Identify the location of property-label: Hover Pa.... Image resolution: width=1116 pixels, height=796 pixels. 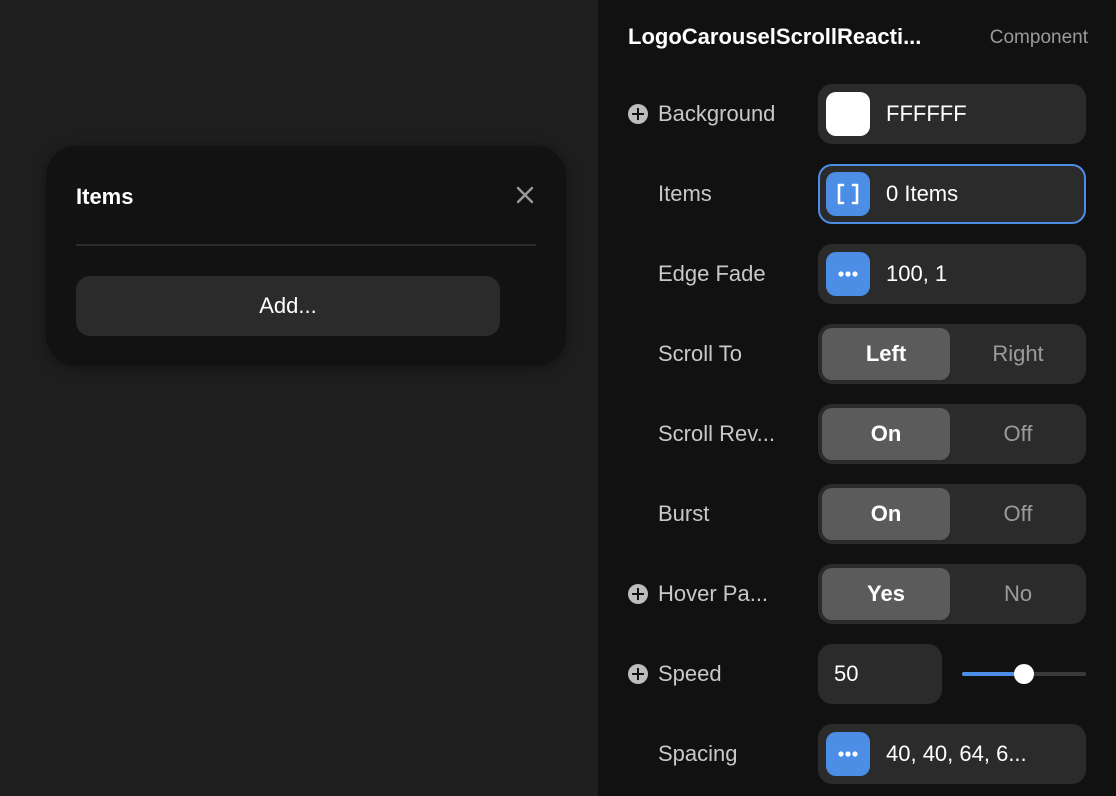
(713, 593).